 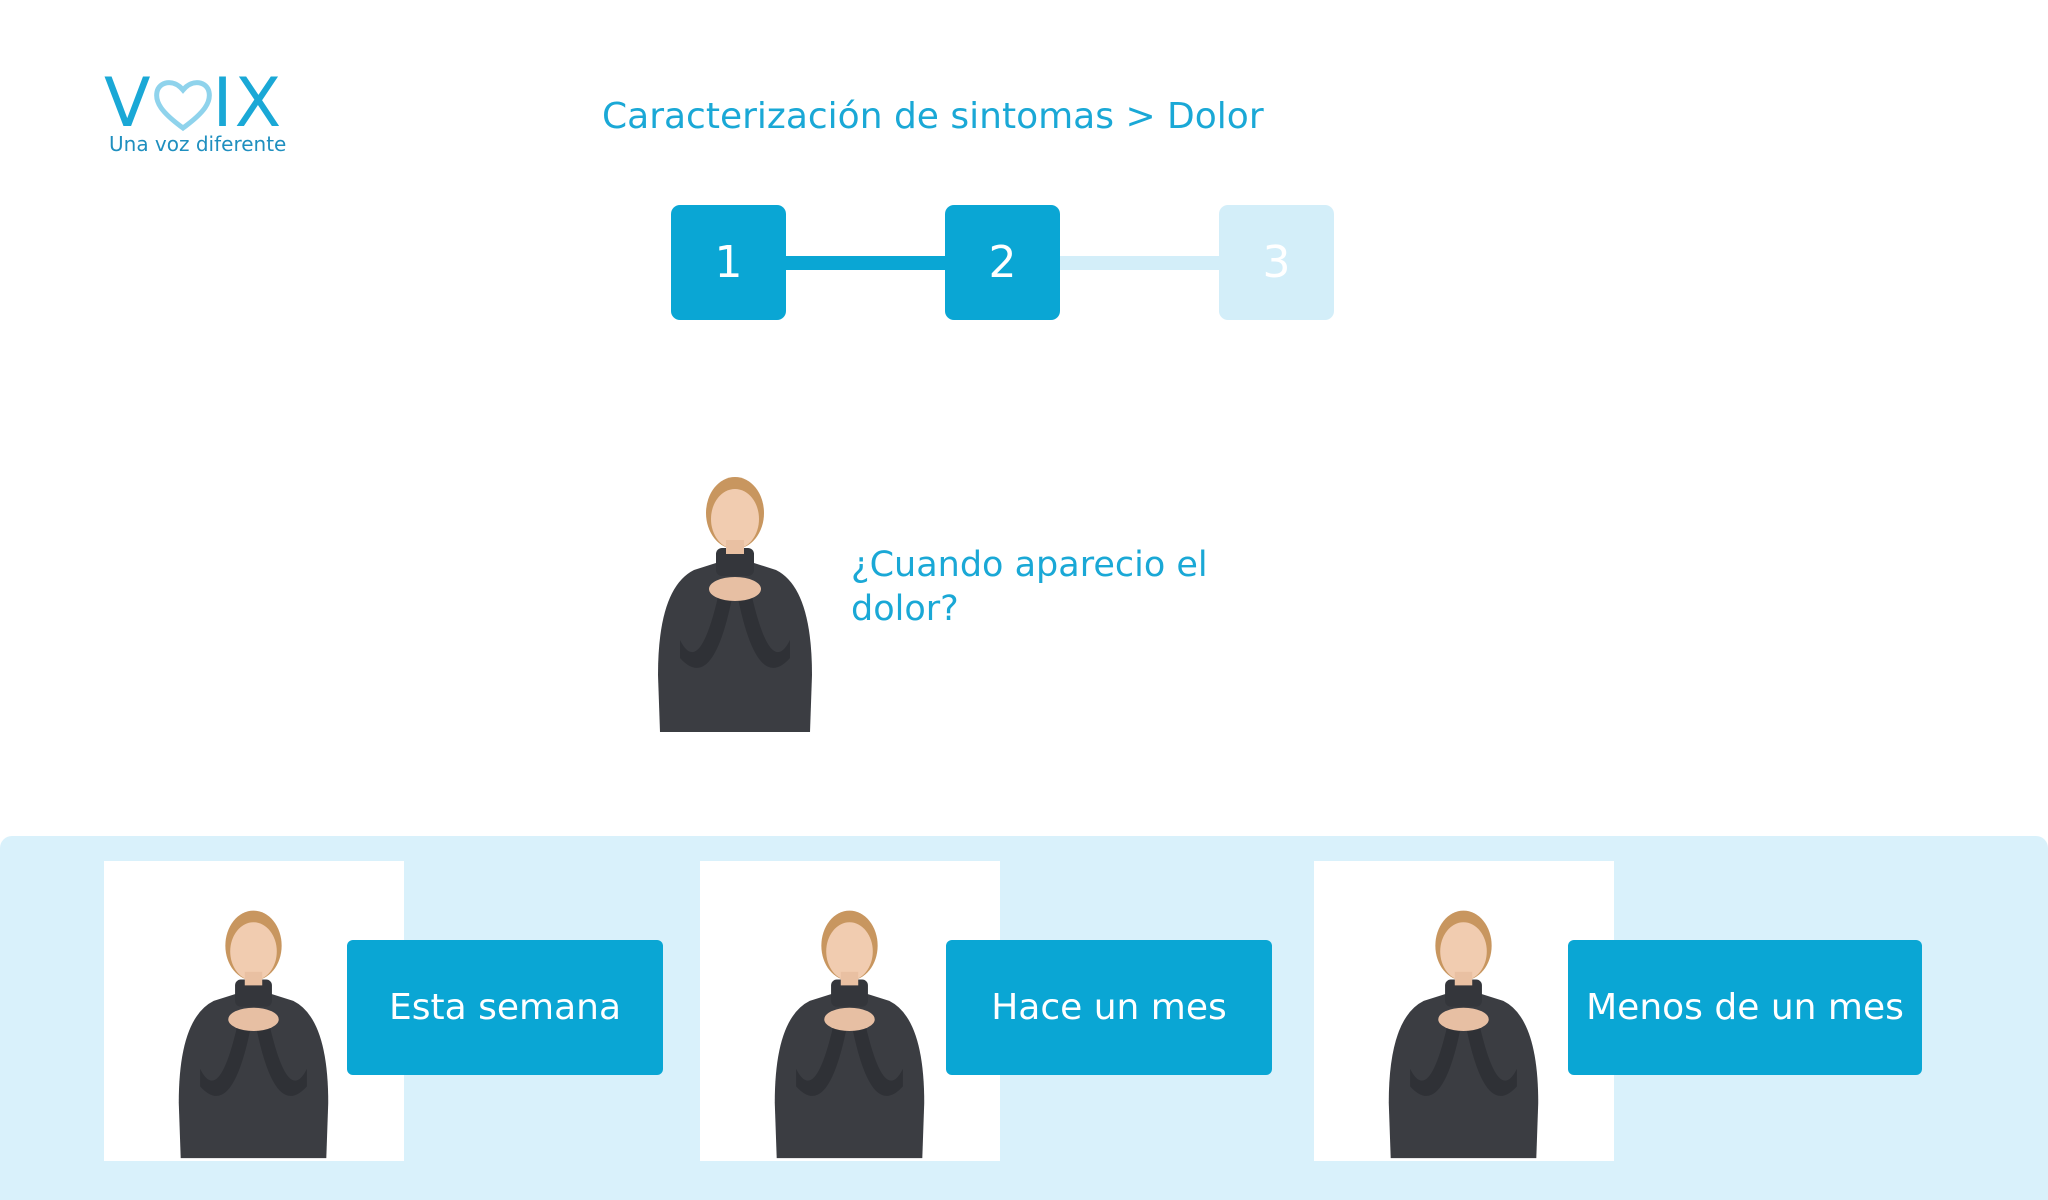 What do you see at coordinates (933, 116) in the screenshot?
I see `breadcrumb: Caracterización de sintomas > Dolor` at bounding box center [933, 116].